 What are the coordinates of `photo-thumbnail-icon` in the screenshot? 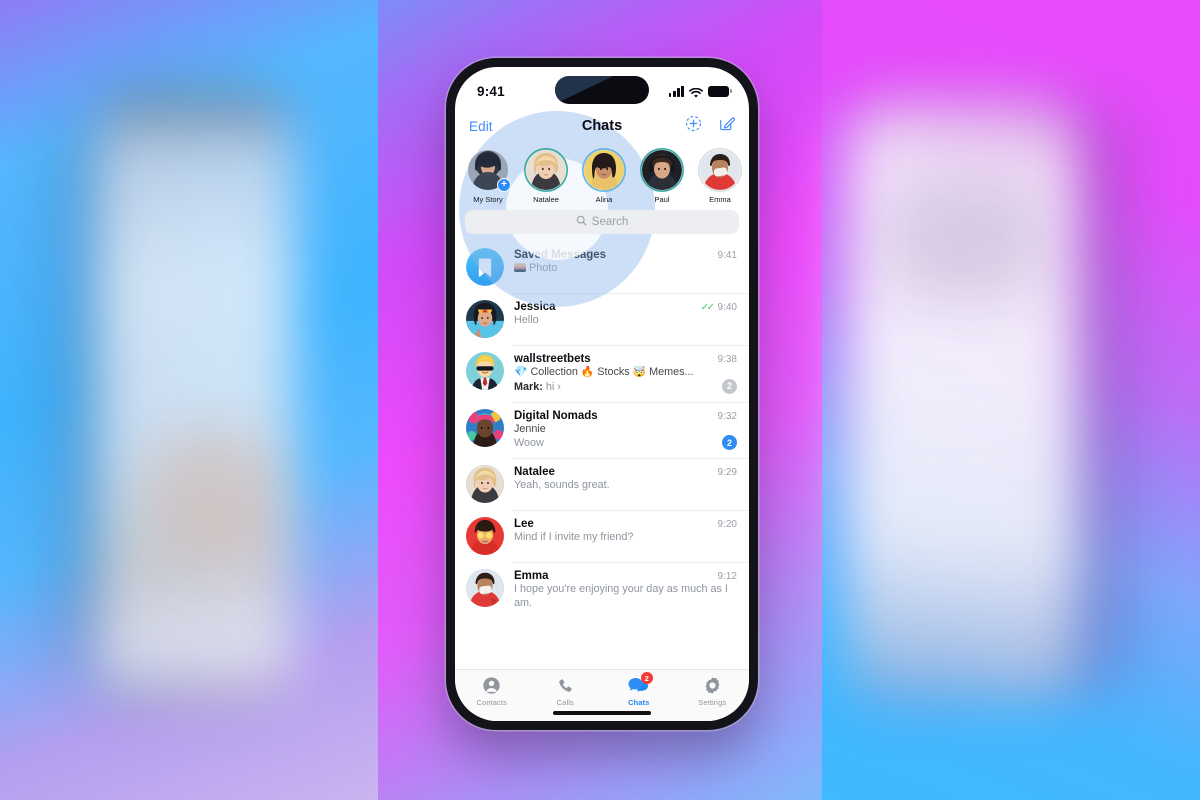 It's located at (520, 267).